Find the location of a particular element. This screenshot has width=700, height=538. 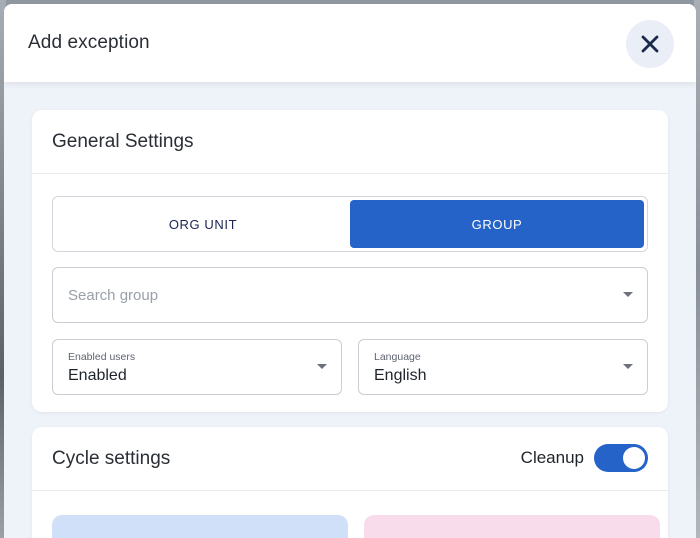

language-value: English is located at coordinates (400, 375).